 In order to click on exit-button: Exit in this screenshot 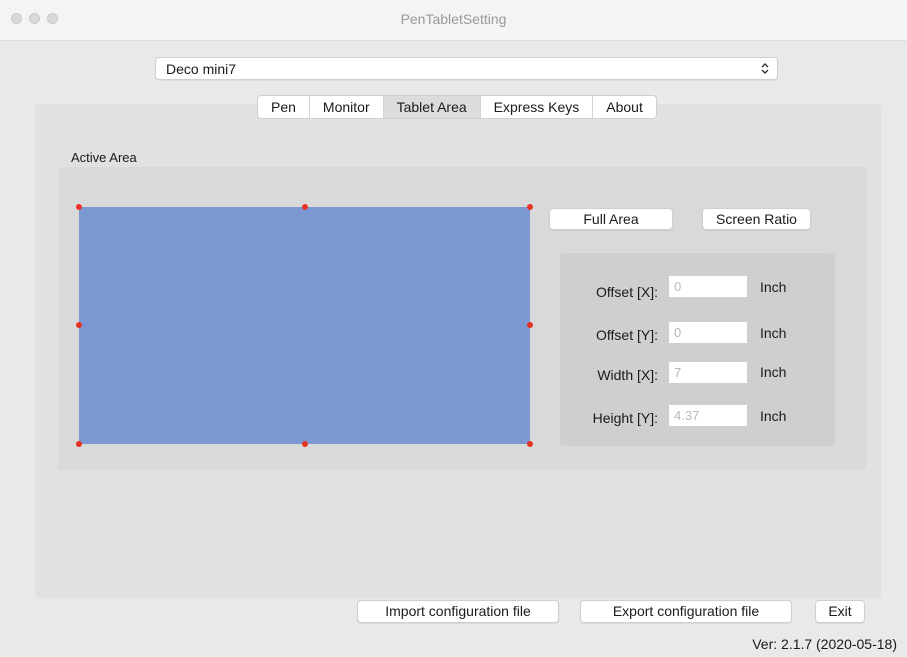, I will do `click(840, 611)`.